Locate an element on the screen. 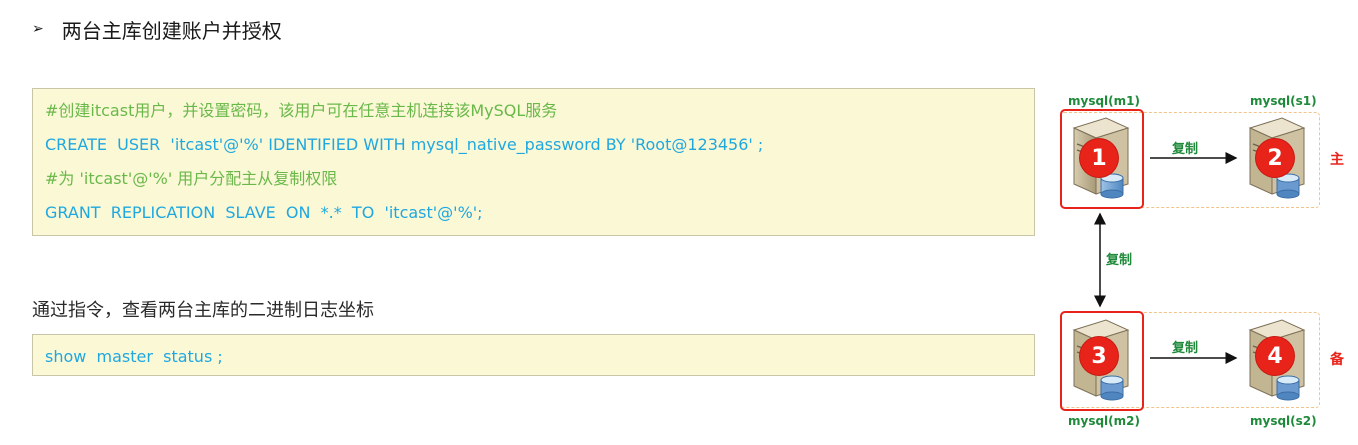 This screenshot has height=445, width=1358. section-heading: ➢ 两台主库创建账户并授权 is located at coordinates (157, 29).